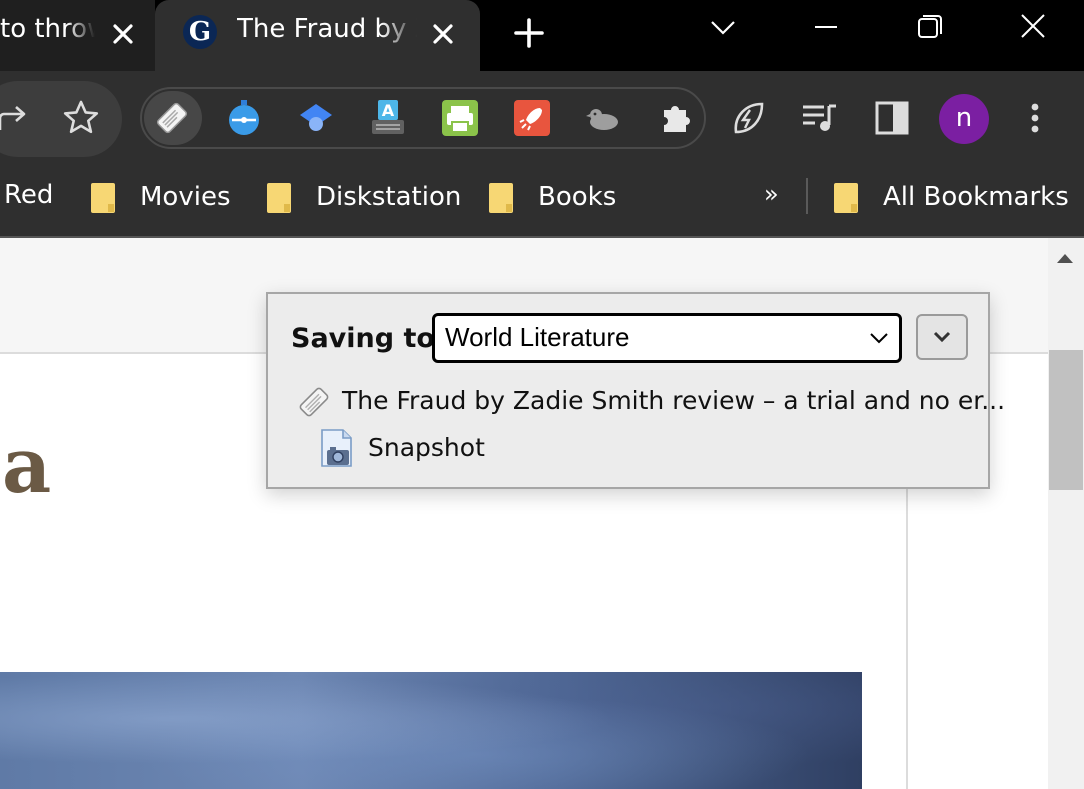 Image resolution: width=1084 pixels, height=789 pixels. I want to click on restore-icon, so click(930, 28).